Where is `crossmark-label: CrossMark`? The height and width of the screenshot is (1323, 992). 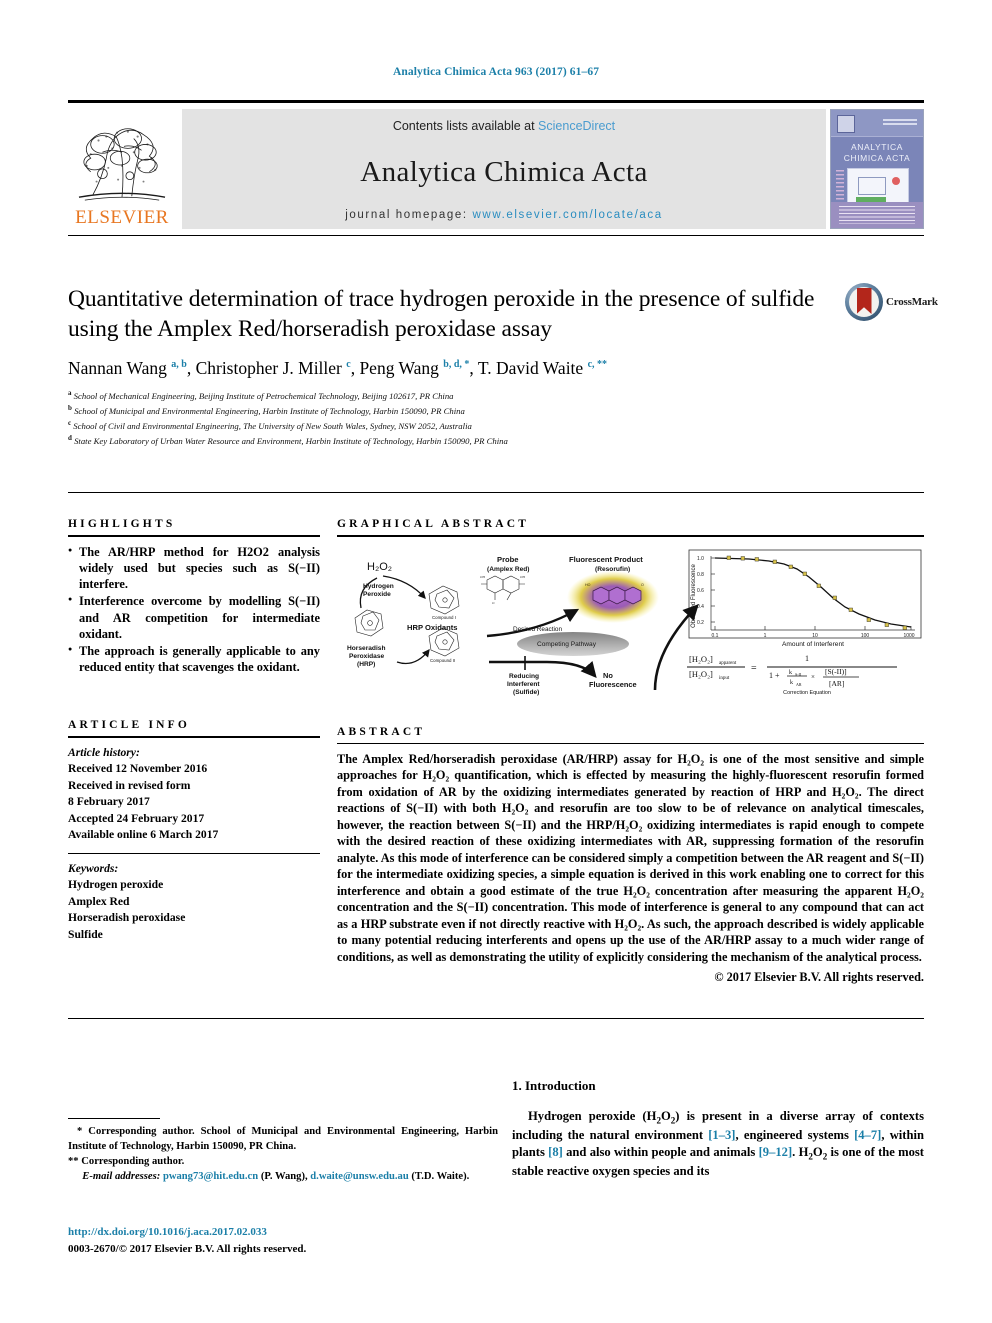 crossmark-label: CrossMark is located at coordinates (912, 302).